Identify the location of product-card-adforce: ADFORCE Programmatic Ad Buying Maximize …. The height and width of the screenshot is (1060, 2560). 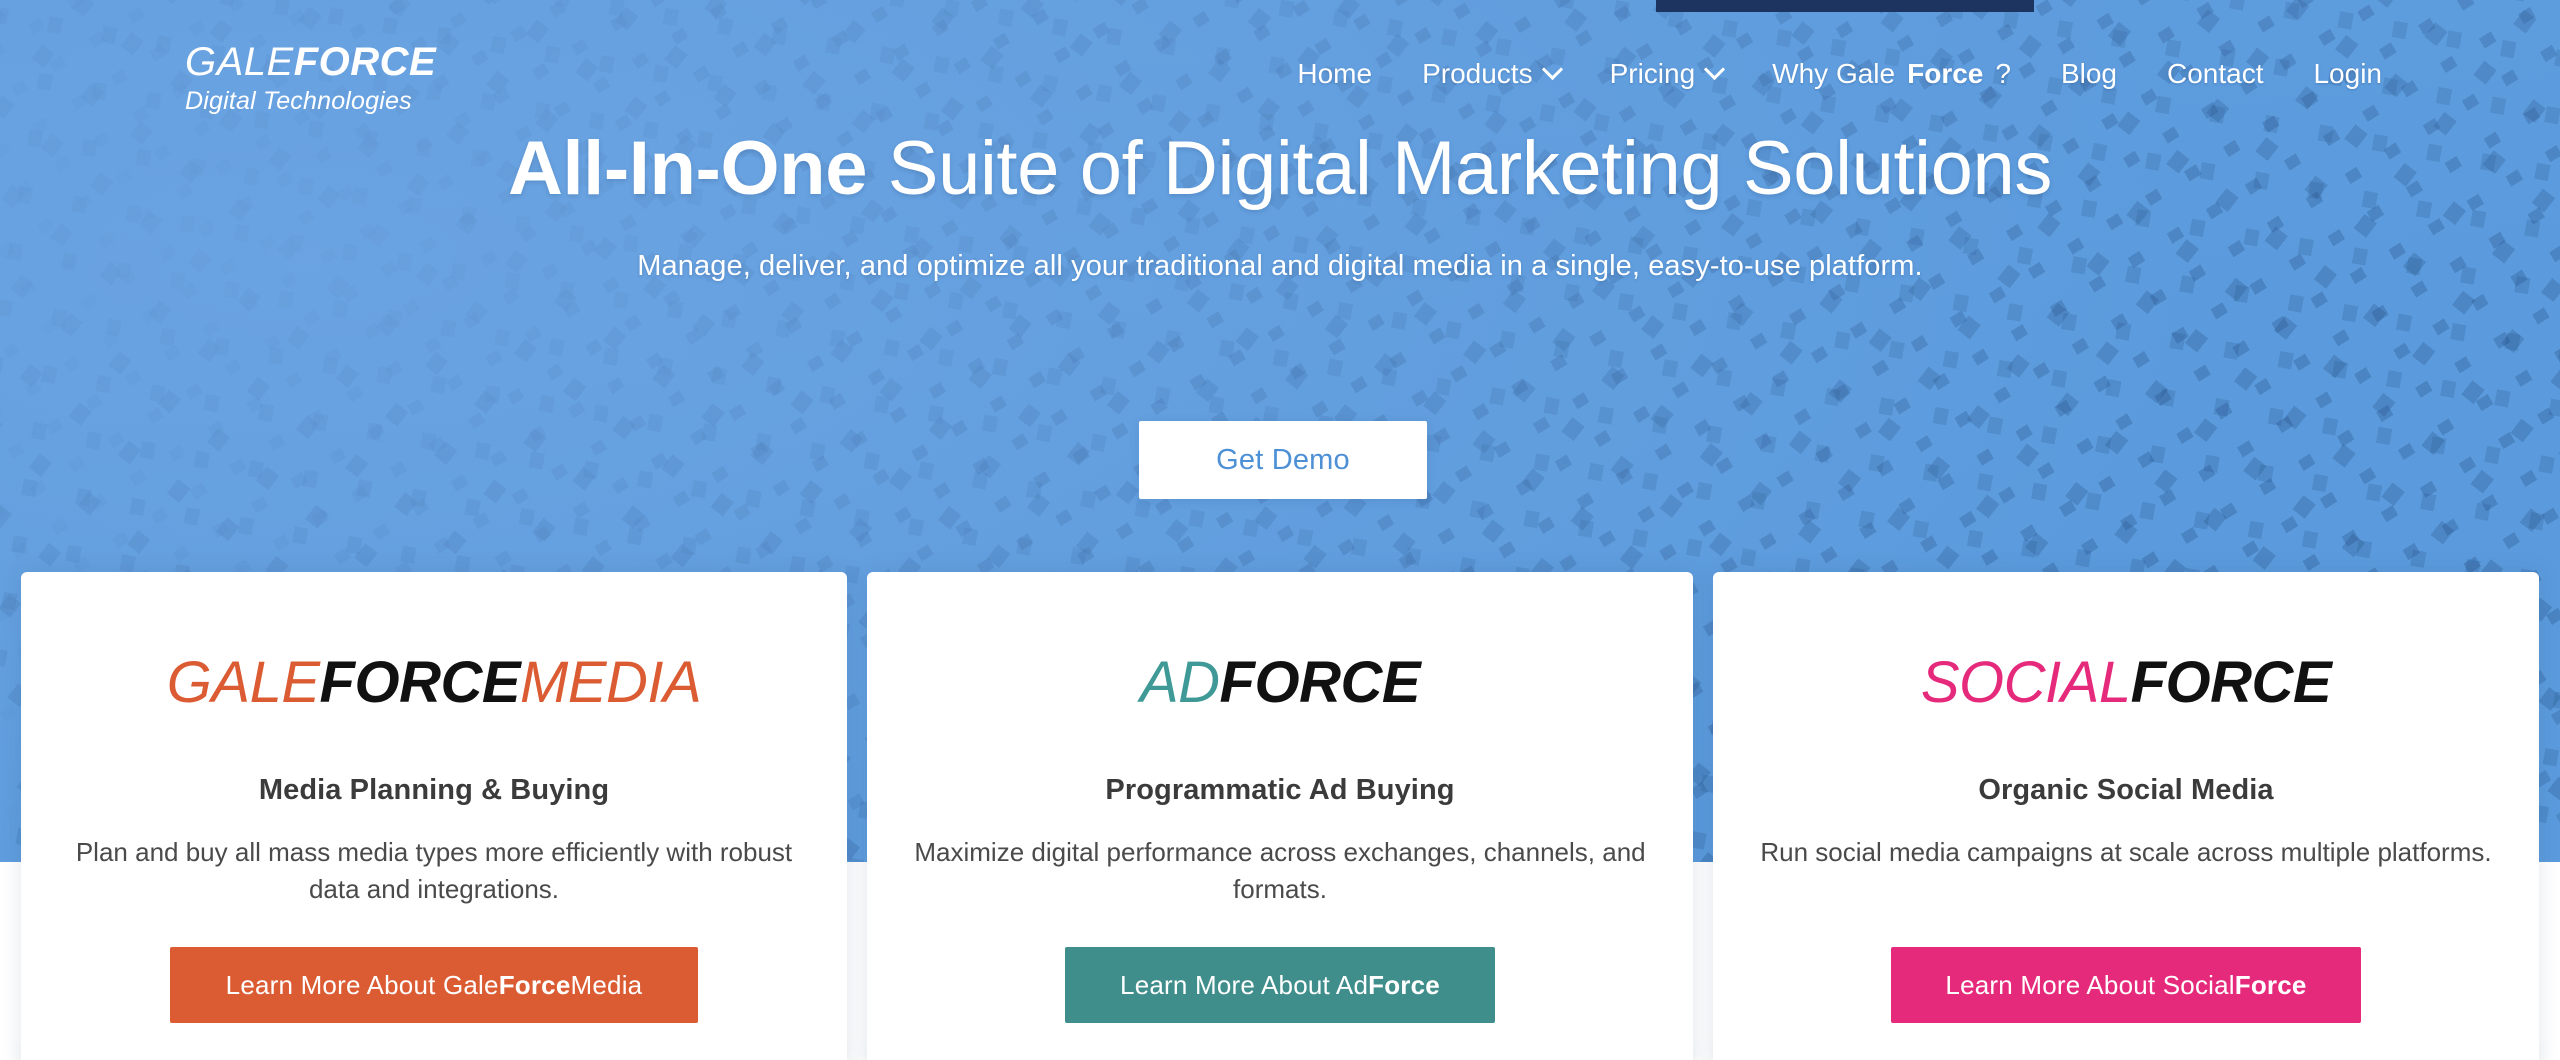
(1280, 816).